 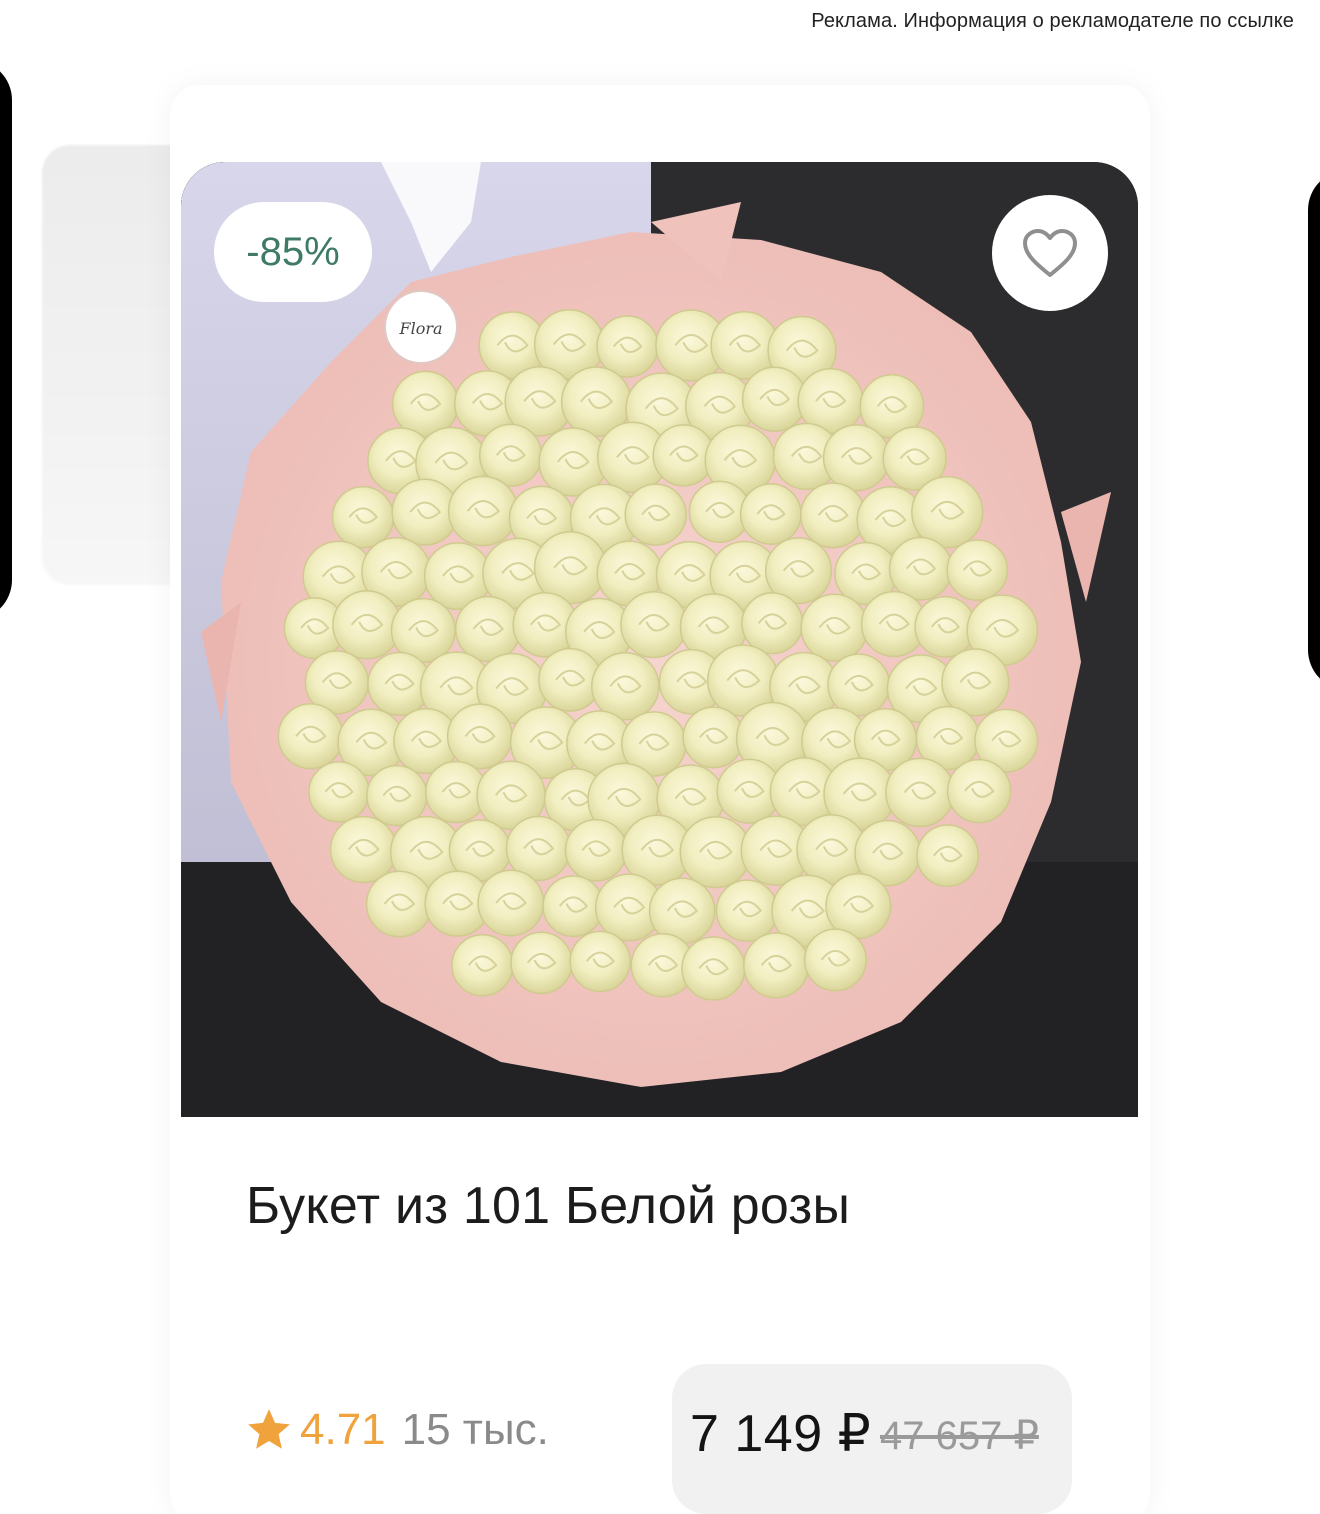 I want to click on neighbor-card, so click(x=112, y=365).